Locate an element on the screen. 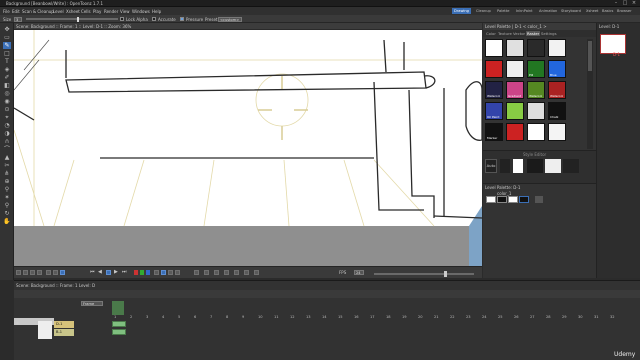 This screenshot has width=640, height=360. menu-render: Render is located at coordinates (111, 11).